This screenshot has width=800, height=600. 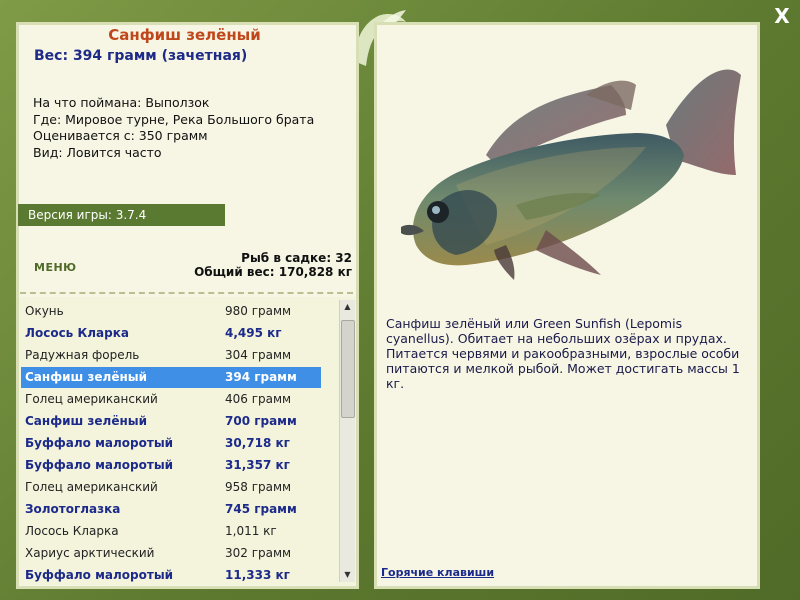 What do you see at coordinates (55, 267) in the screenshot?
I see `menu-button: МЕНЮ` at bounding box center [55, 267].